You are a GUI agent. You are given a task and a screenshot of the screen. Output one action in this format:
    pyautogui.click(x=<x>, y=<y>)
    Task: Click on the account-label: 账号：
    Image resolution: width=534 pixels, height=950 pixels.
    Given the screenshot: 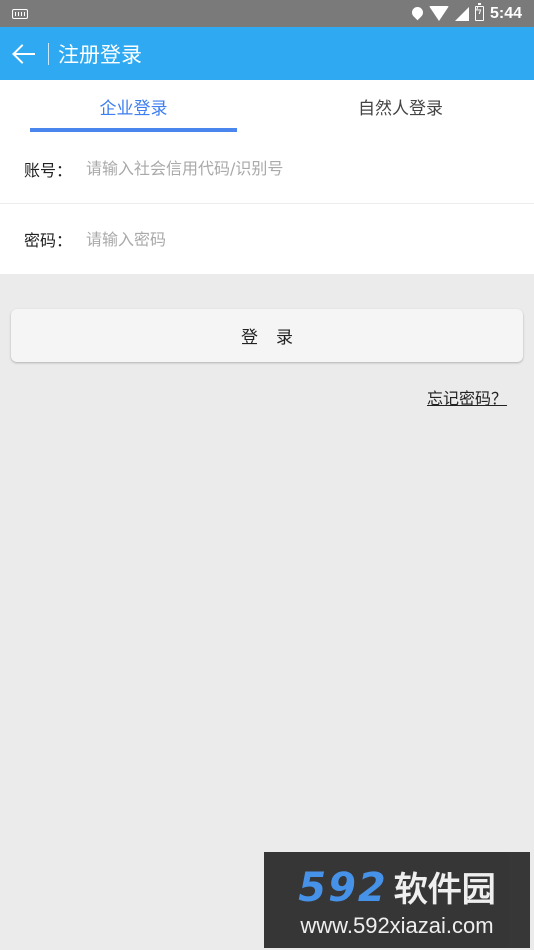 What is the action you would take?
    pyautogui.click(x=48, y=170)
    